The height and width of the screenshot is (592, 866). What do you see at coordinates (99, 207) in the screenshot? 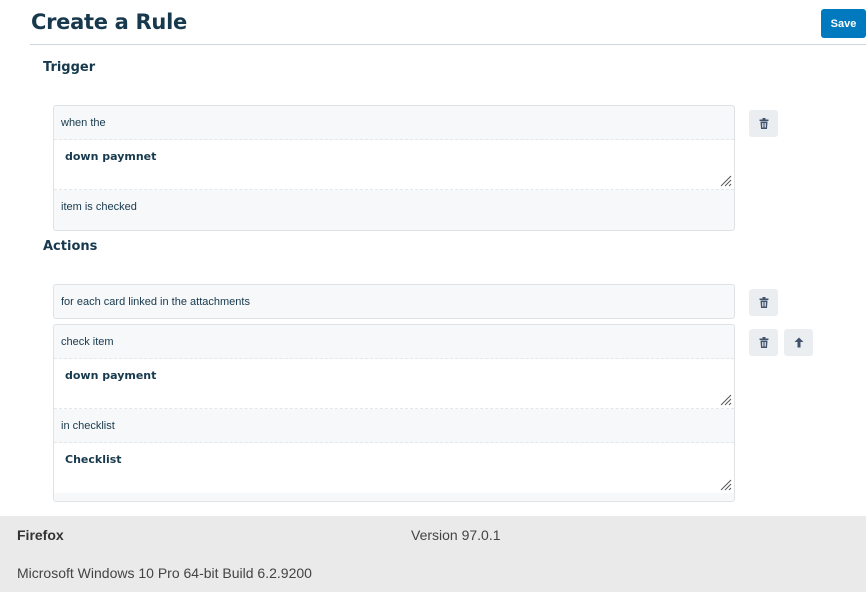
I see `trigger-suffix-text: item is checked` at bounding box center [99, 207].